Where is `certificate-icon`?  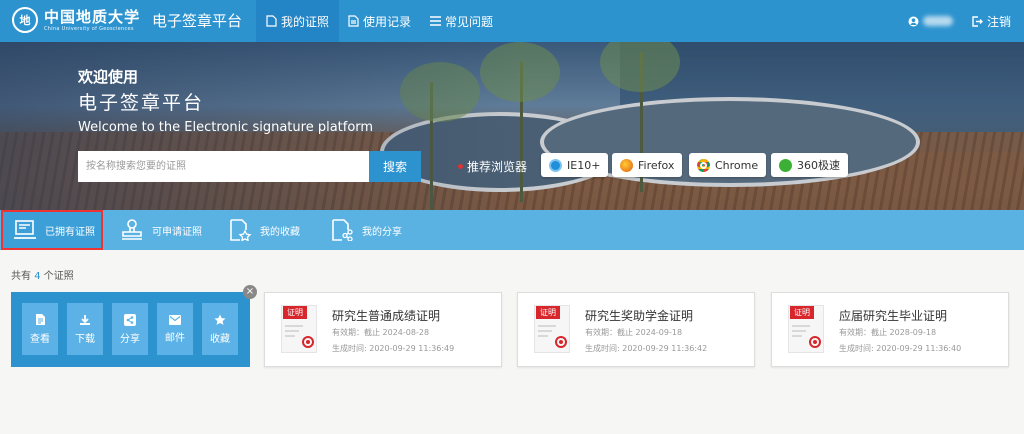 certificate-icon is located at coordinates (271, 21).